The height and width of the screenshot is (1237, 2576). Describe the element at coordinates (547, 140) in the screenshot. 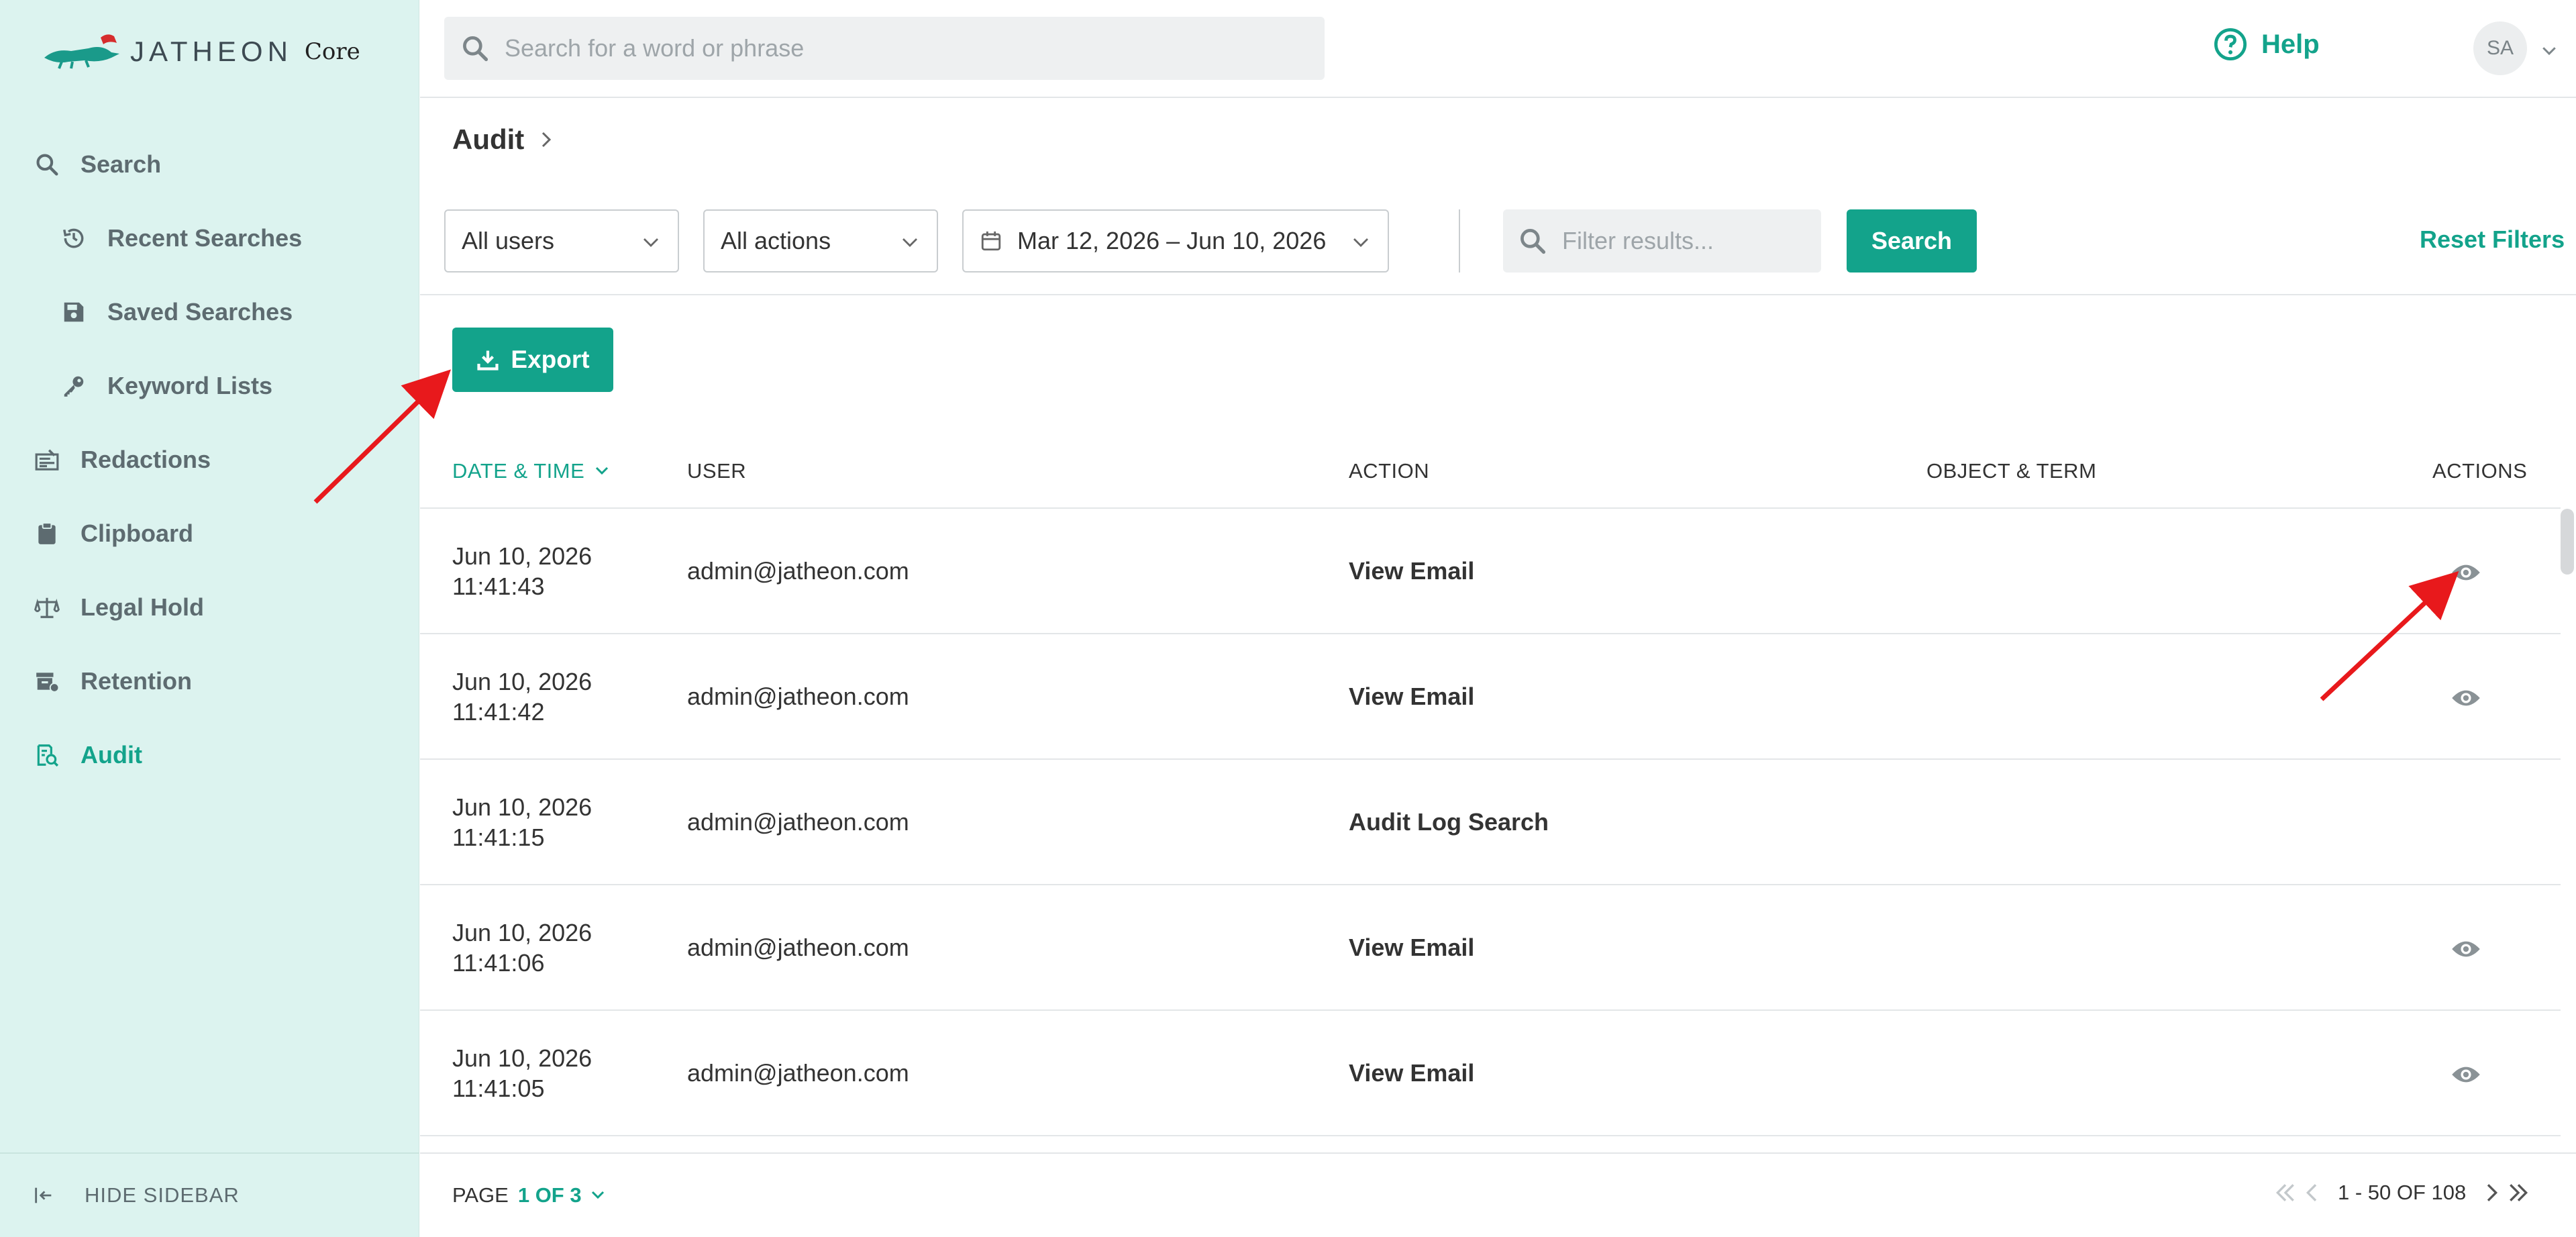

I see `chevron-right-icon` at that location.